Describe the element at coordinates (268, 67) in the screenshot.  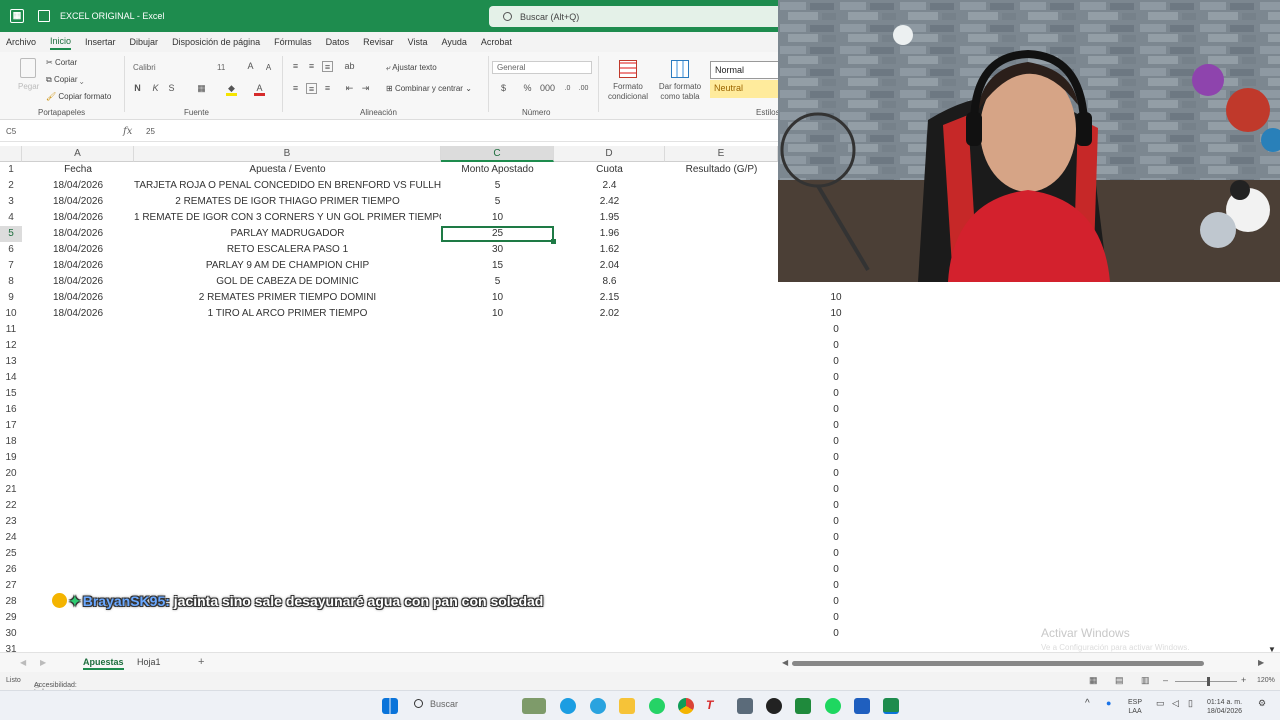
I see `shrink-font-icon: A` at that location.